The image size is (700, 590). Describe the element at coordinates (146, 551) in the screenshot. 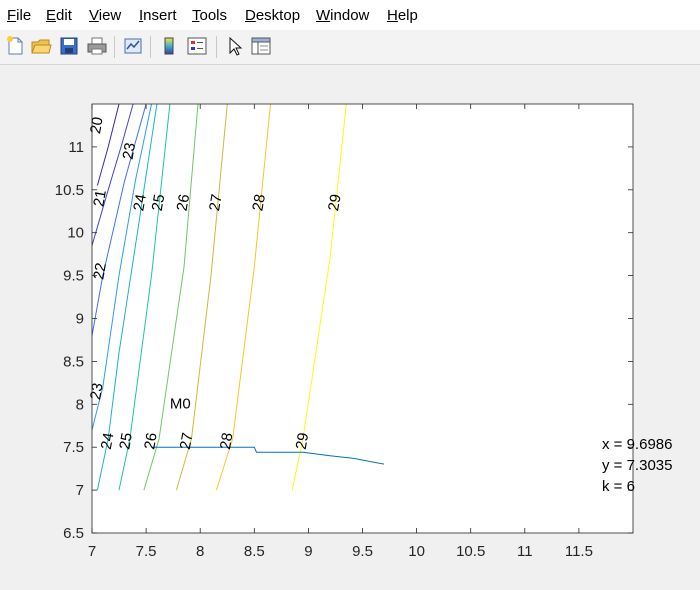

I see `x-tick-label: 7.5` at that location.